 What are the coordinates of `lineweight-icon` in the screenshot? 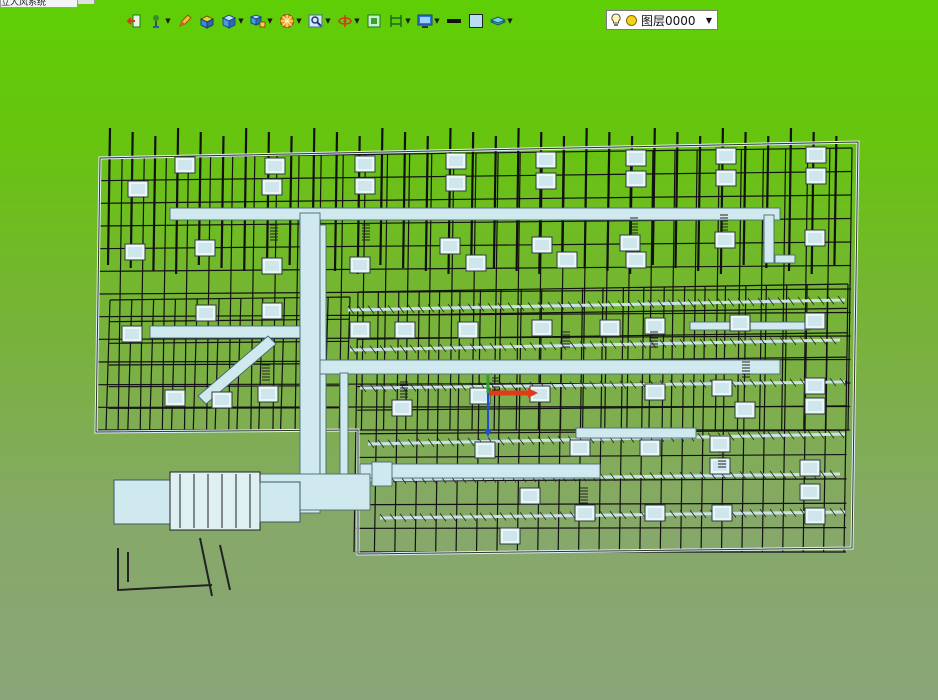 It's located at (454, 21).